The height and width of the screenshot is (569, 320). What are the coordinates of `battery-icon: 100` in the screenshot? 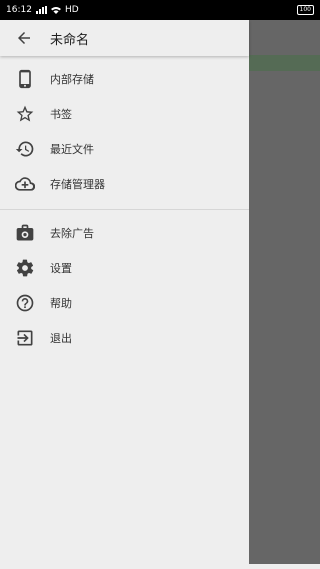 It's located at (305, 10).